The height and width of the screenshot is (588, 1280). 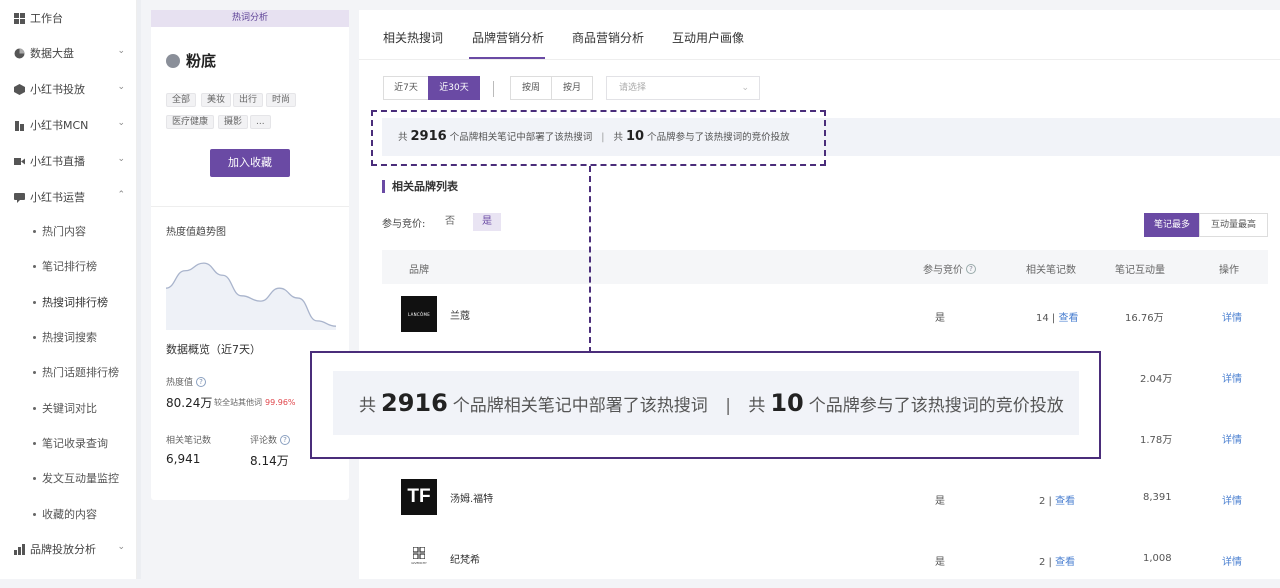 What do you see at coordinates (487, 222) in the screenshot?
I see `bid-filter-yes: 是` at bounding box center [487, 222].